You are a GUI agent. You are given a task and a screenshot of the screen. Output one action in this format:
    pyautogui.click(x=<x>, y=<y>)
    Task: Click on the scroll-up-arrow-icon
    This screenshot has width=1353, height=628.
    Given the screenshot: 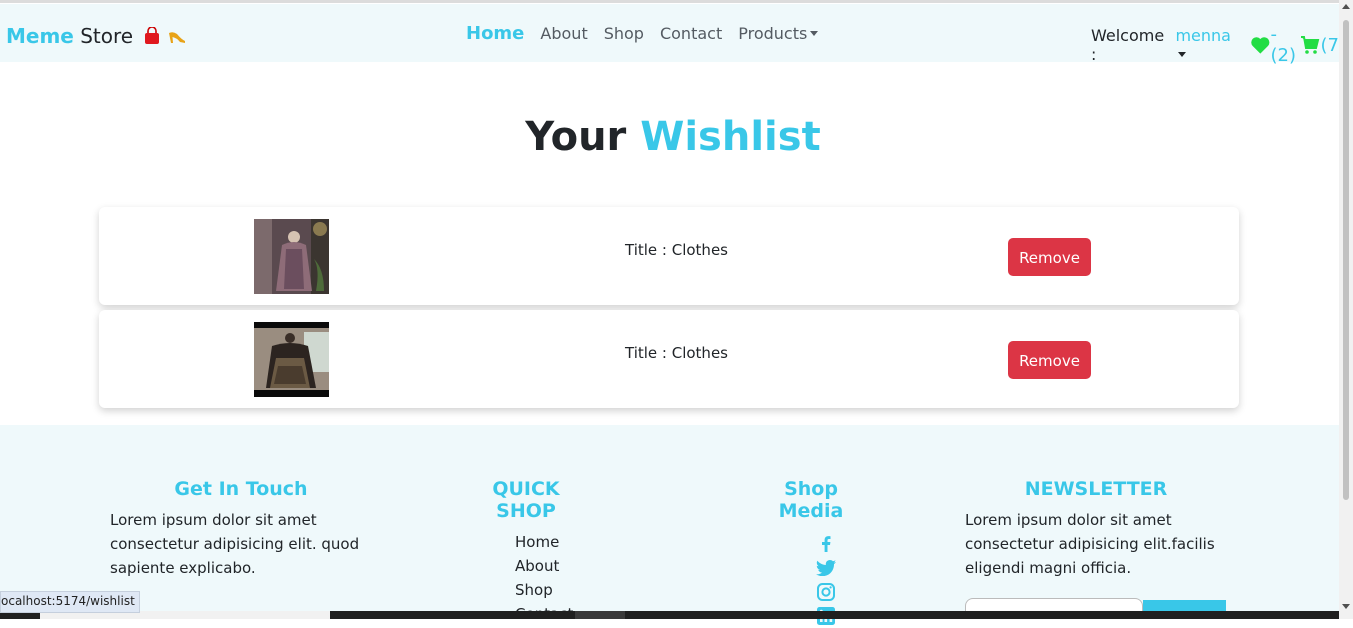 What is the action you would take?
    pyautogui.click(x=1346, y=6)
    